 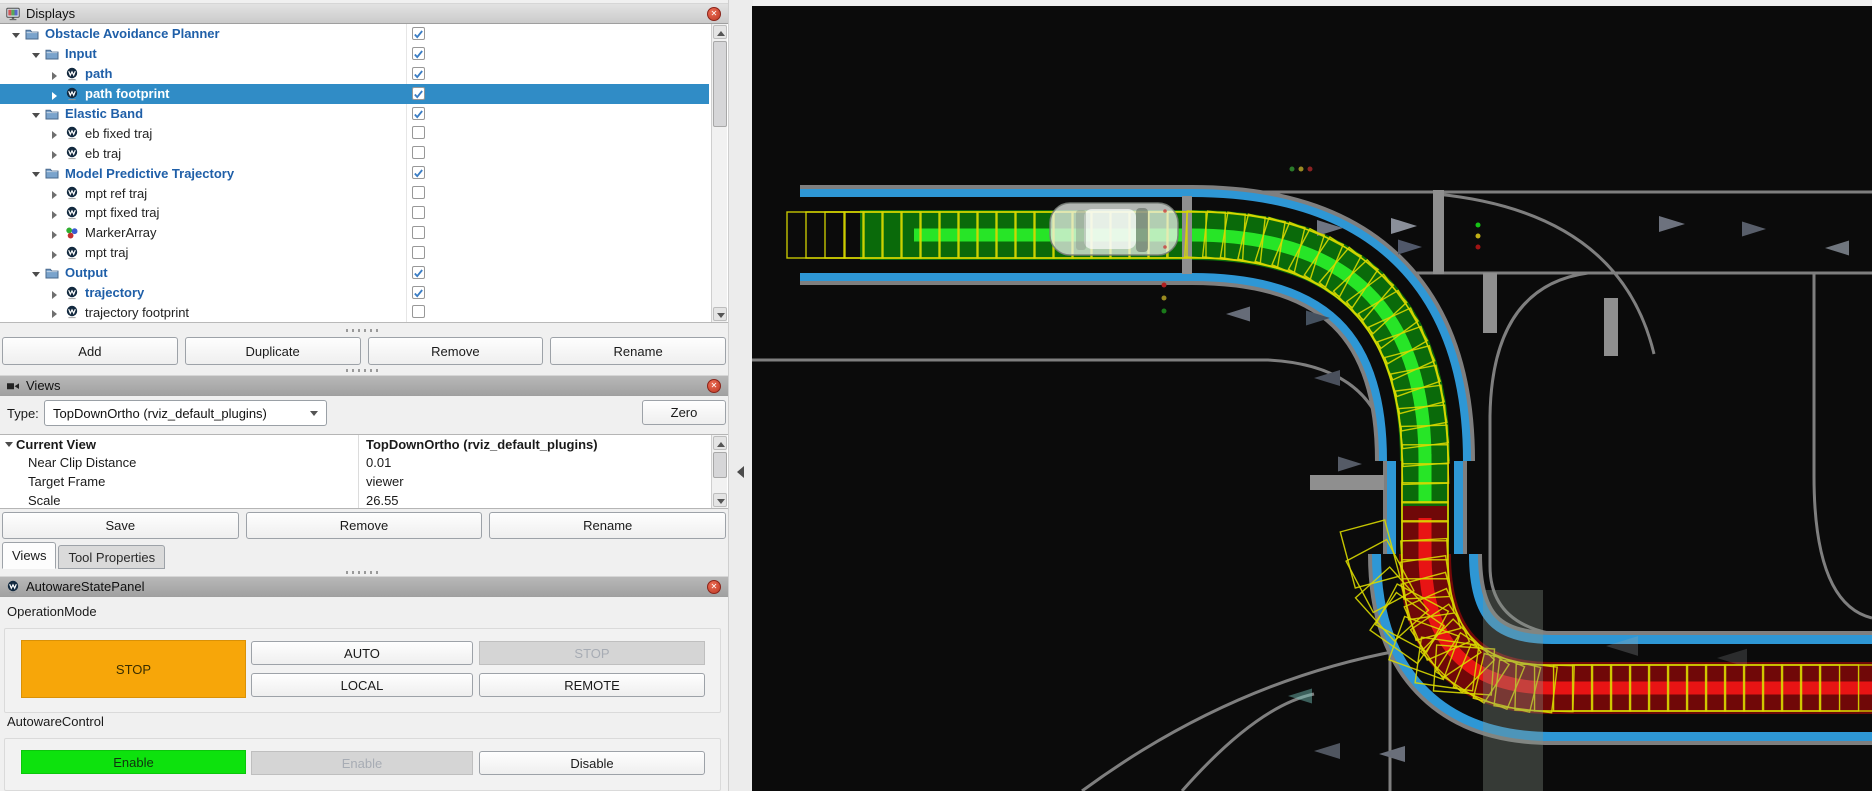 What do you see at coordinates (354, 293) in the screenshot?
I see `tree-row: trajectory` at bounding box center [354, 293].